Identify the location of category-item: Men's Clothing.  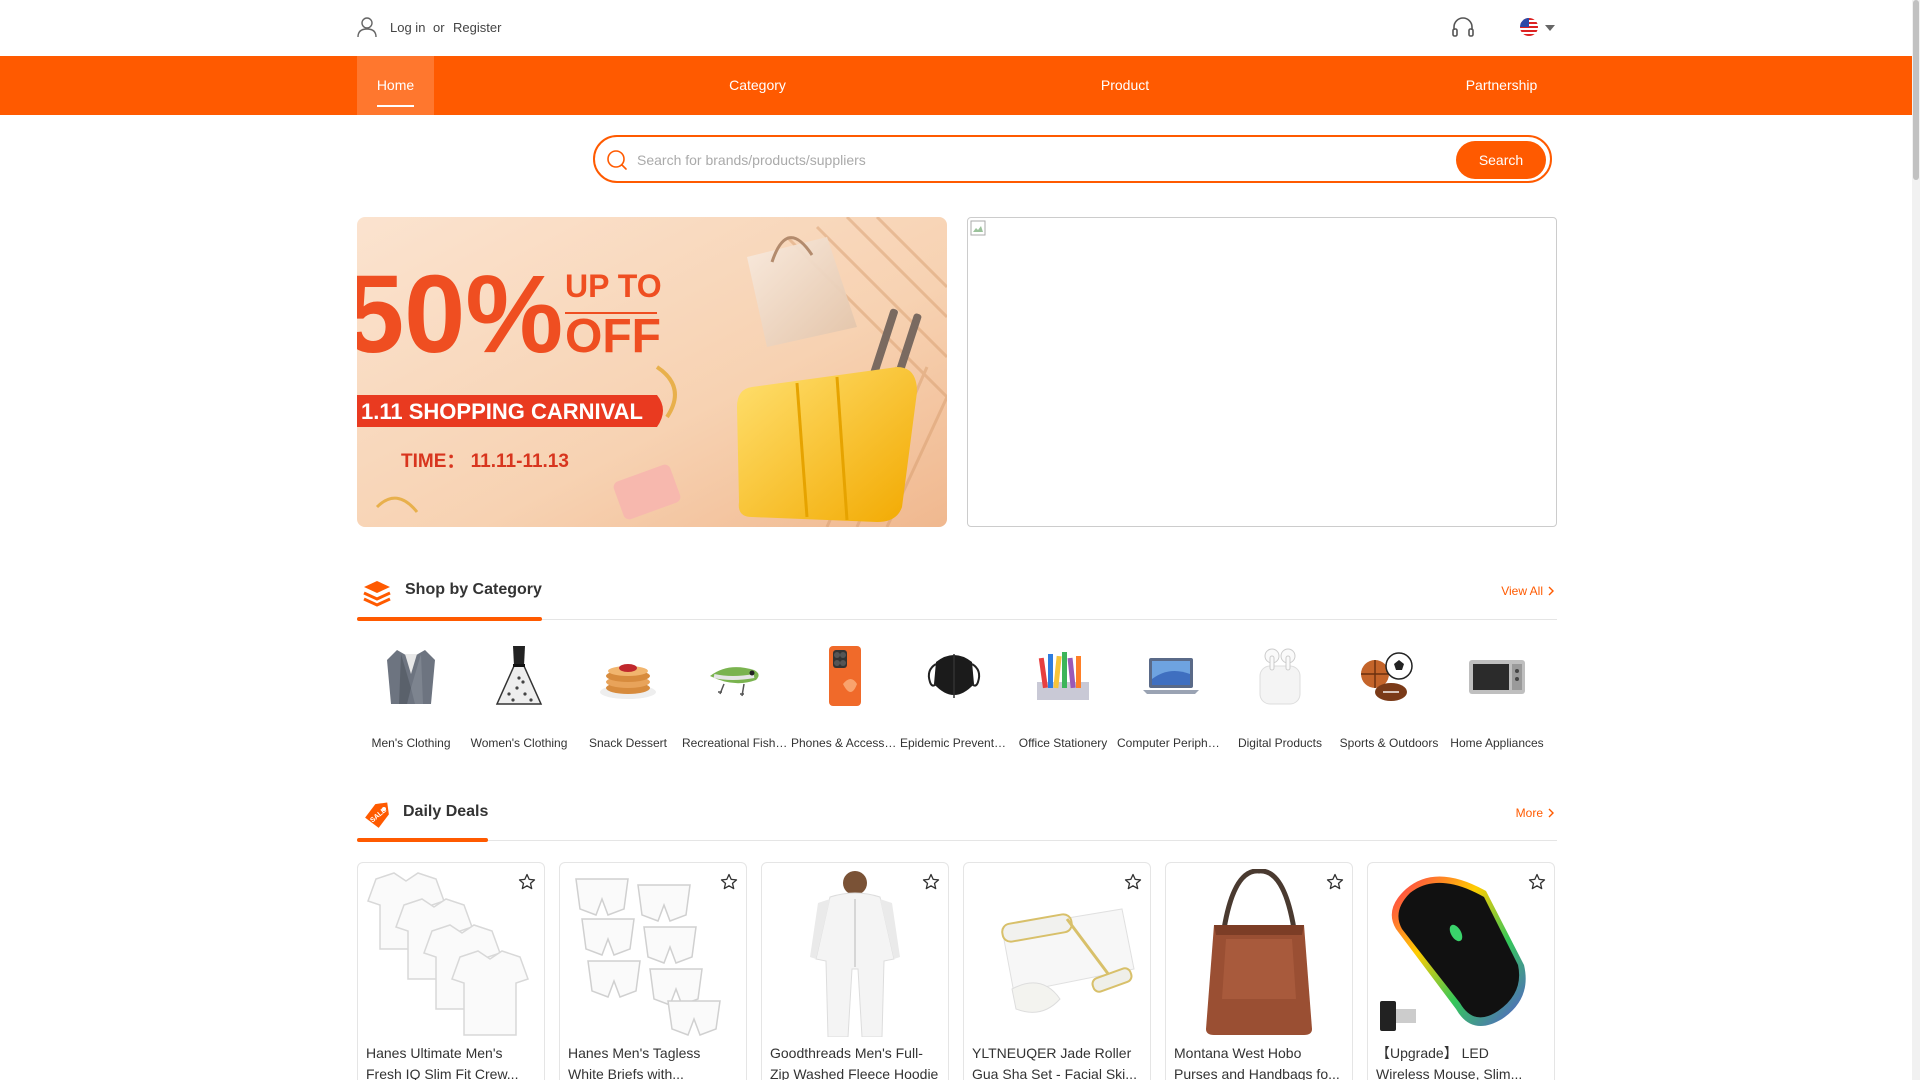
(411, 700).